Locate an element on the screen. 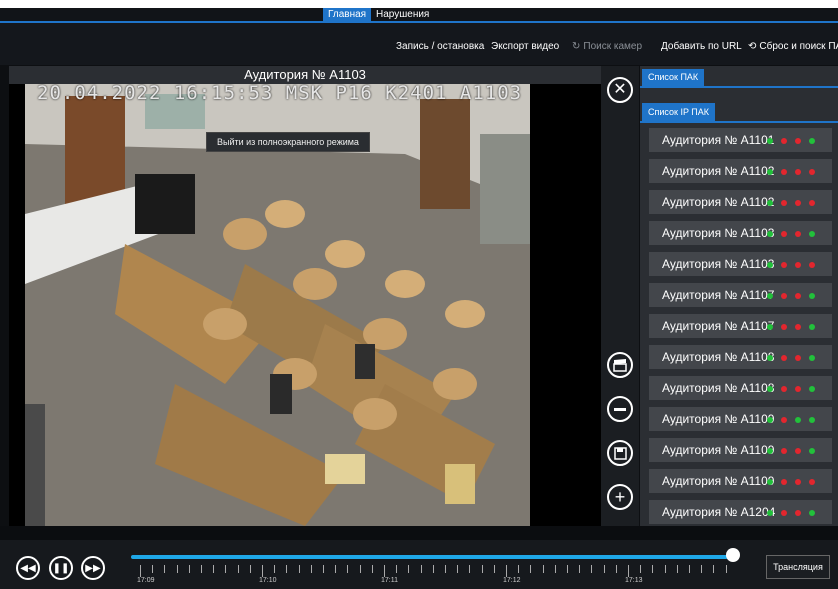  timeline-handle is located at coordinates (733, 555).